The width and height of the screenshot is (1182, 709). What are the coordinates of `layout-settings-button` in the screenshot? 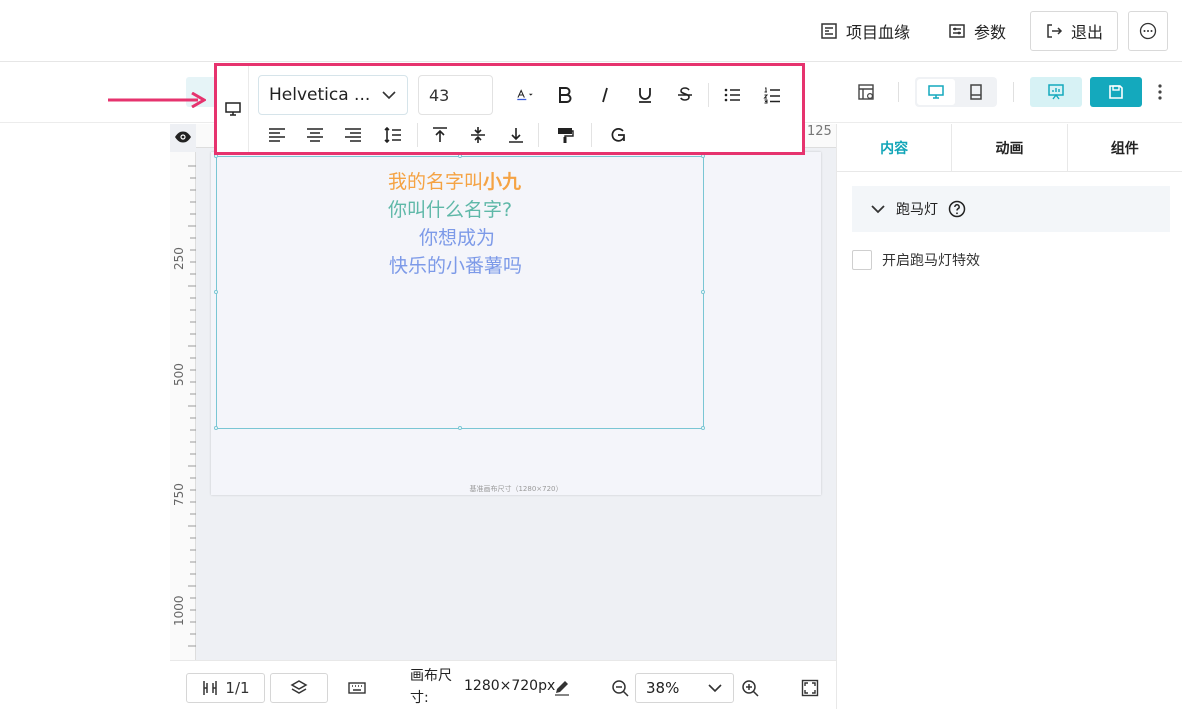 It's located at (866, 92).